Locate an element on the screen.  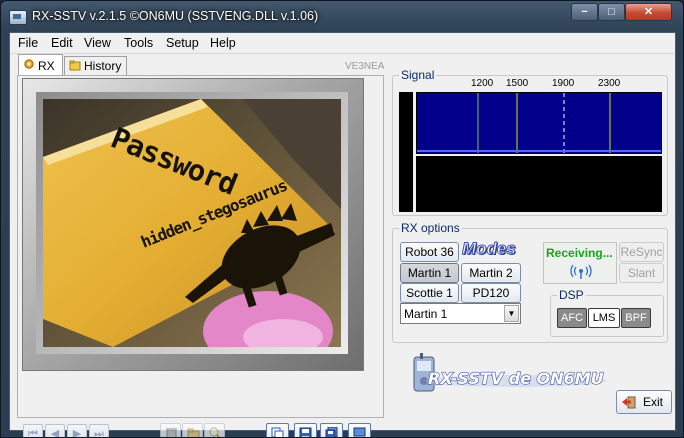
menu-bar: File Edit View Tools Setup Help is located at coordinates (342, 43).